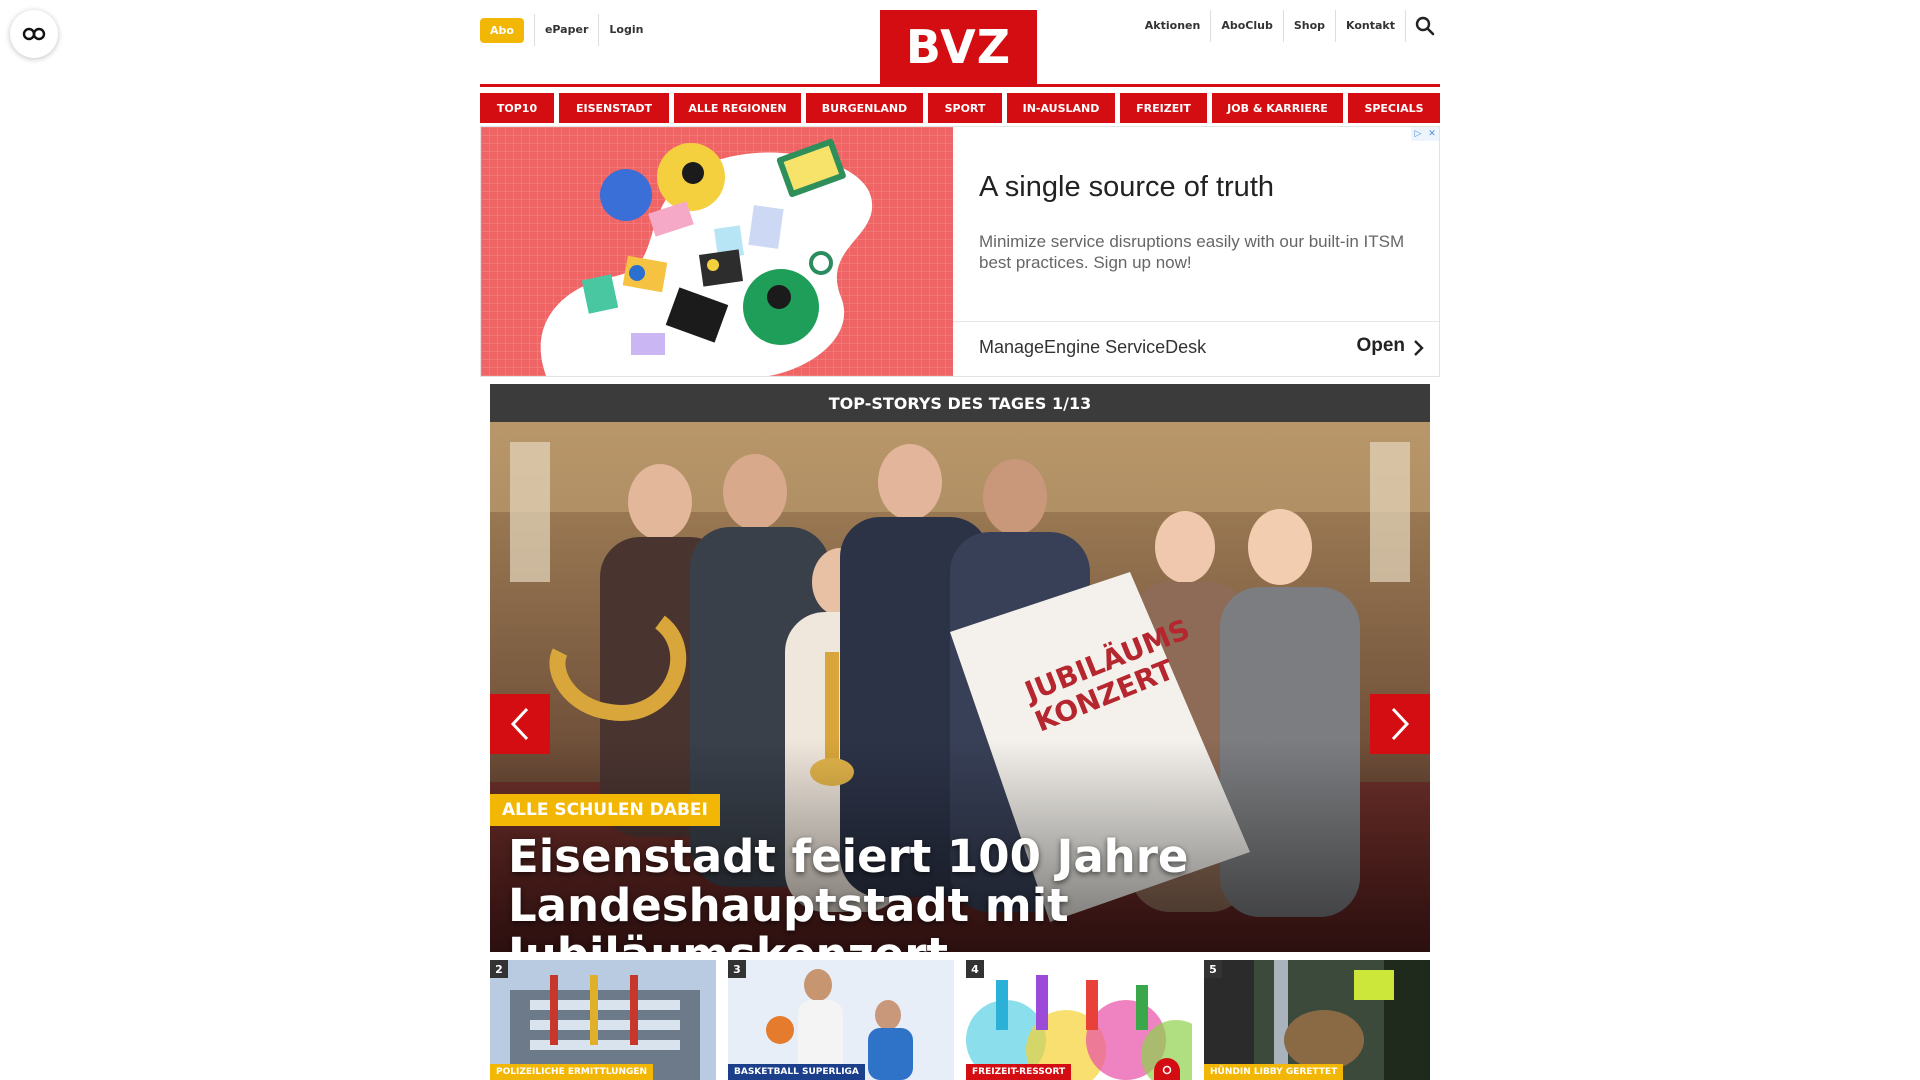  What do you see at coordinates (960, 403) in the screenshot?
I see `top-stories-heading: TOP-STORYS DES TAGES 1/13` at bounding box center [960, 403].